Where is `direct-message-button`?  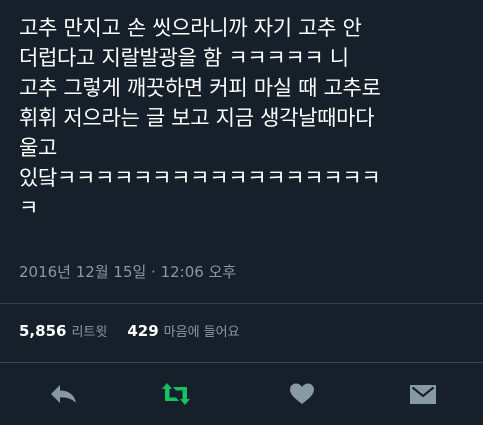 direct-message-button is located at coordinates (423, 394).